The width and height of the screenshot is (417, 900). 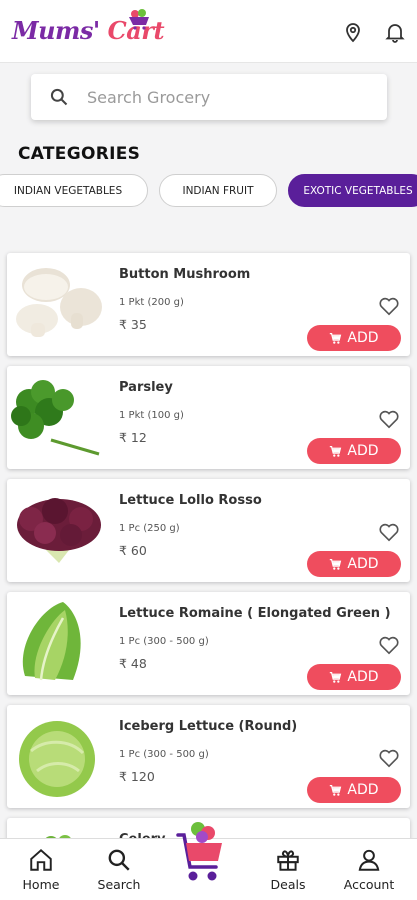 I want to click on product-name: Lettuce Romaine ( Elongated Green ), so click(x=255, y=613).